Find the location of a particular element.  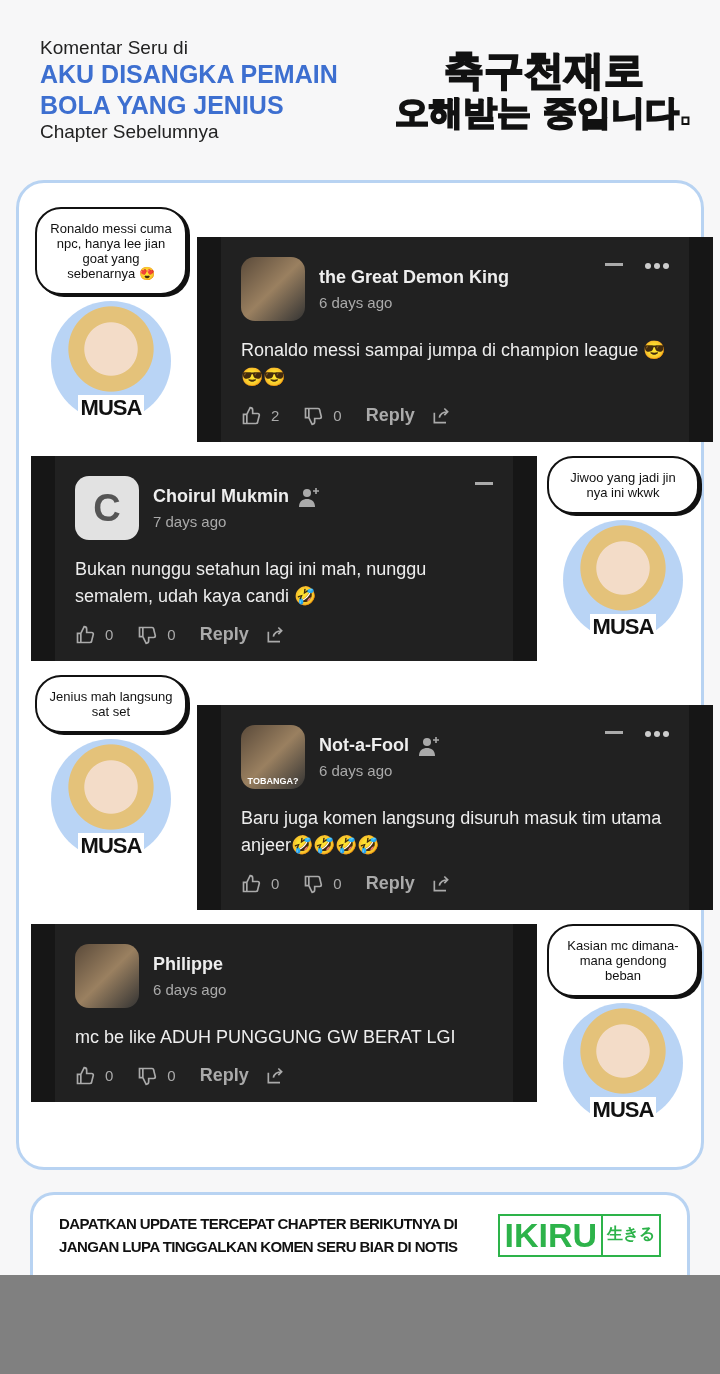

comment-author: Not-a-Fool is located at coordinates (364, 745).